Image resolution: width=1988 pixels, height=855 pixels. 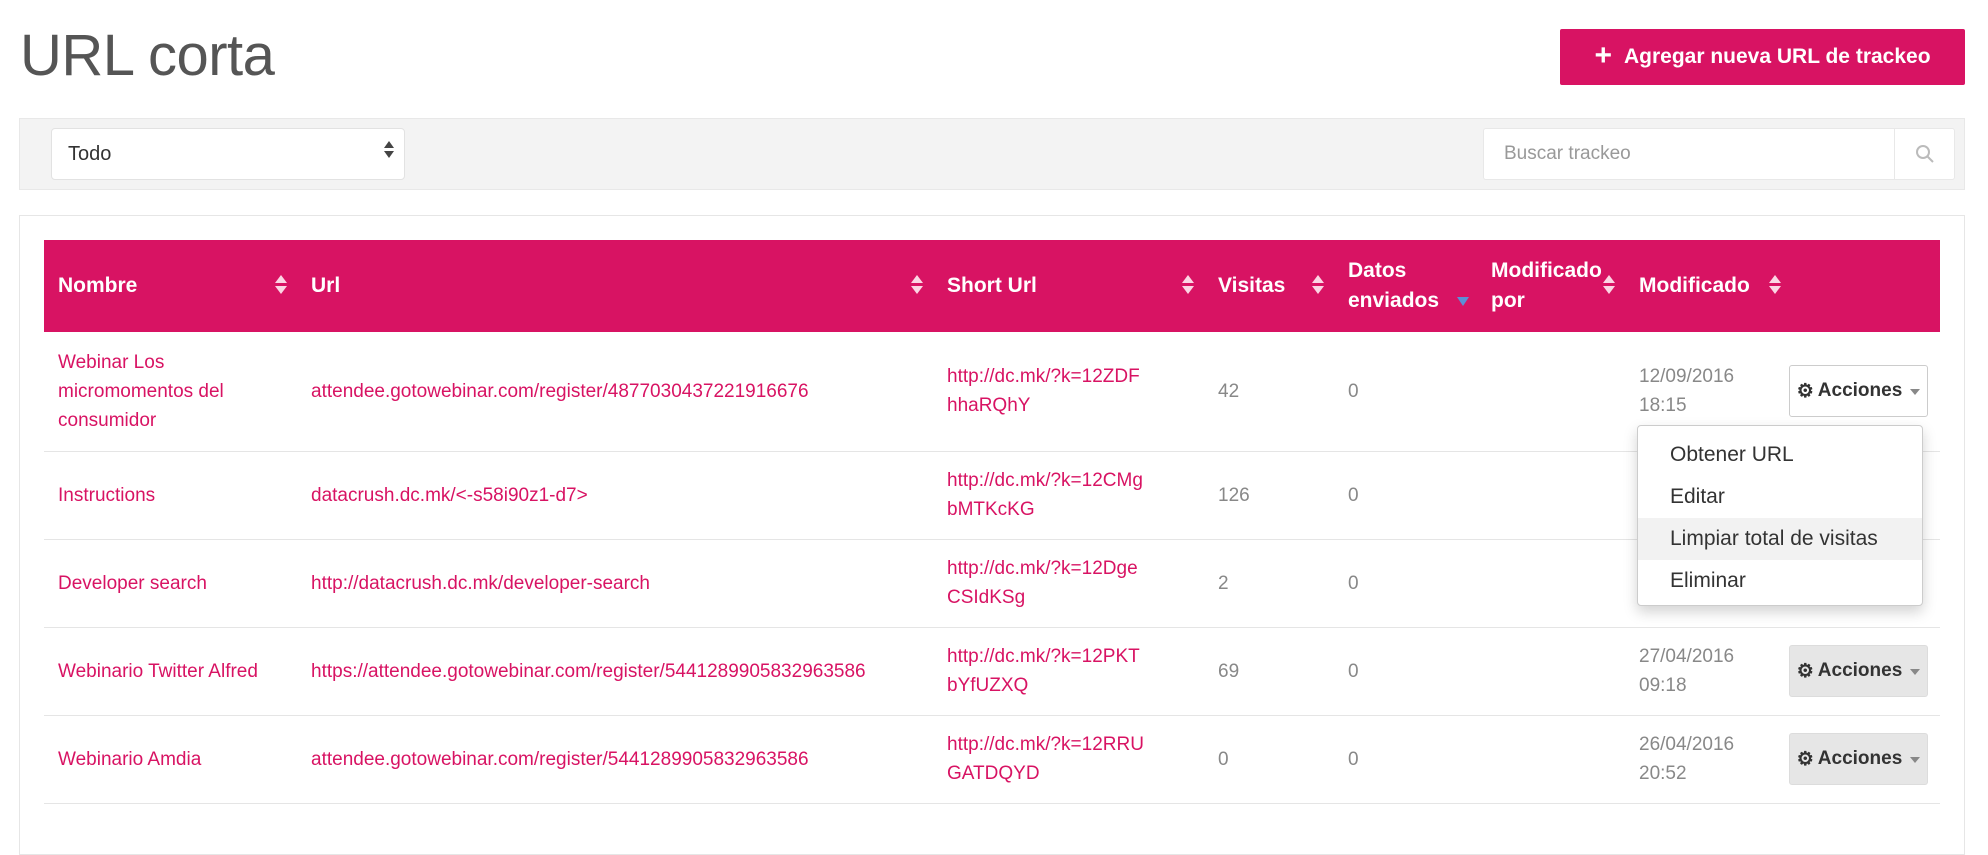 What do you see at coordinates (1463, 302) in the screenshot?
I see `sort-desc-icon` at bounding box center [1463, 302].